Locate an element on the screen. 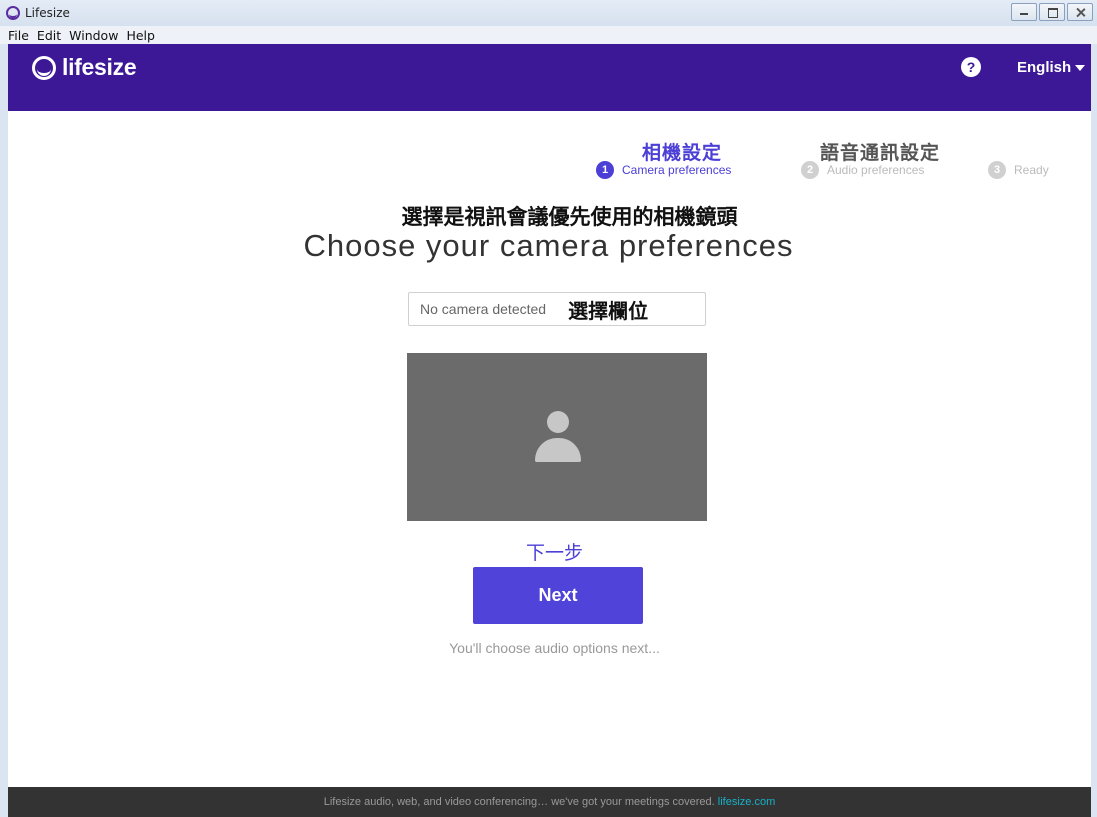 The width and height of the screenshot is (1097, 817). window-controls is located at coordinates (1052, 12).